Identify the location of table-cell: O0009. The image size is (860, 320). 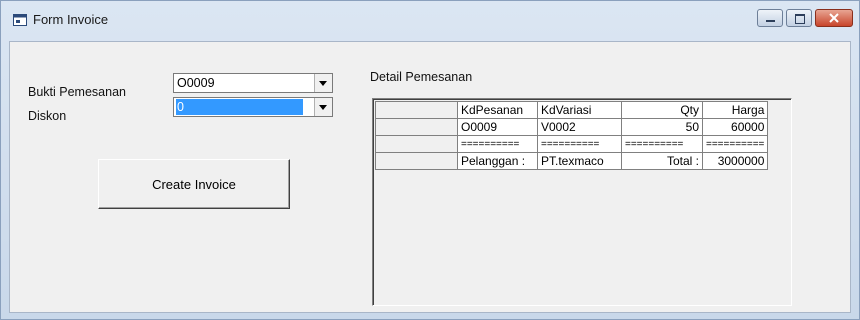
(497, 127).